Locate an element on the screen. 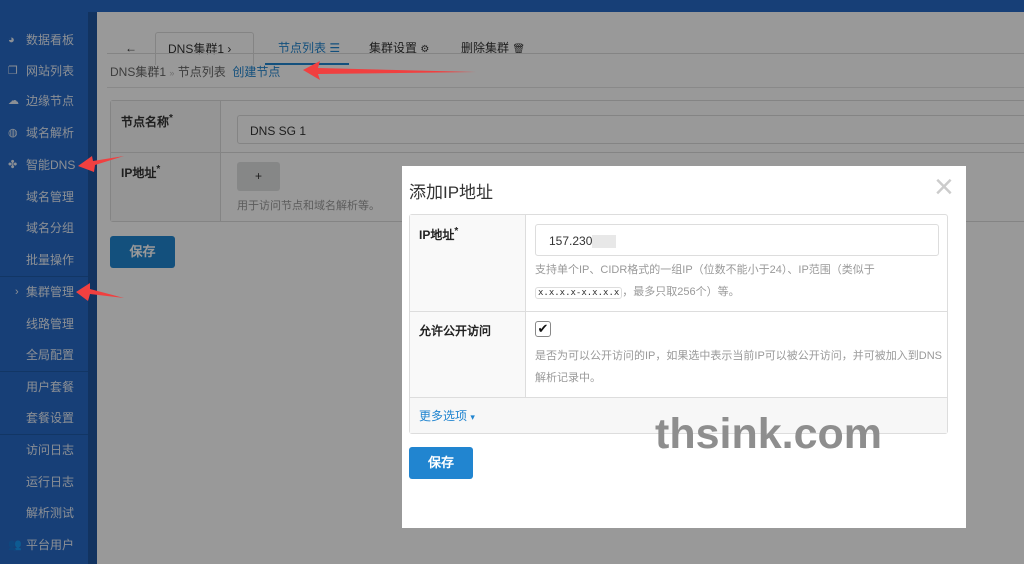  arrow-cluster is located at coordinates (100, 292).